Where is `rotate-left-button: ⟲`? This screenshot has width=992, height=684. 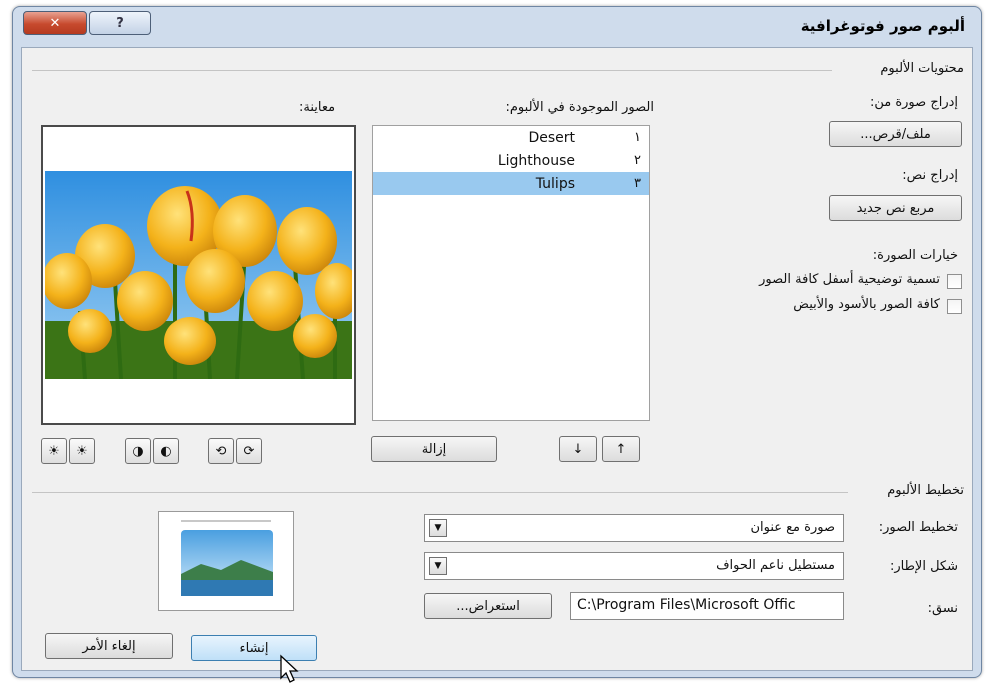 rotate-left-button: ⟲ is located at coordinates (221, 451).